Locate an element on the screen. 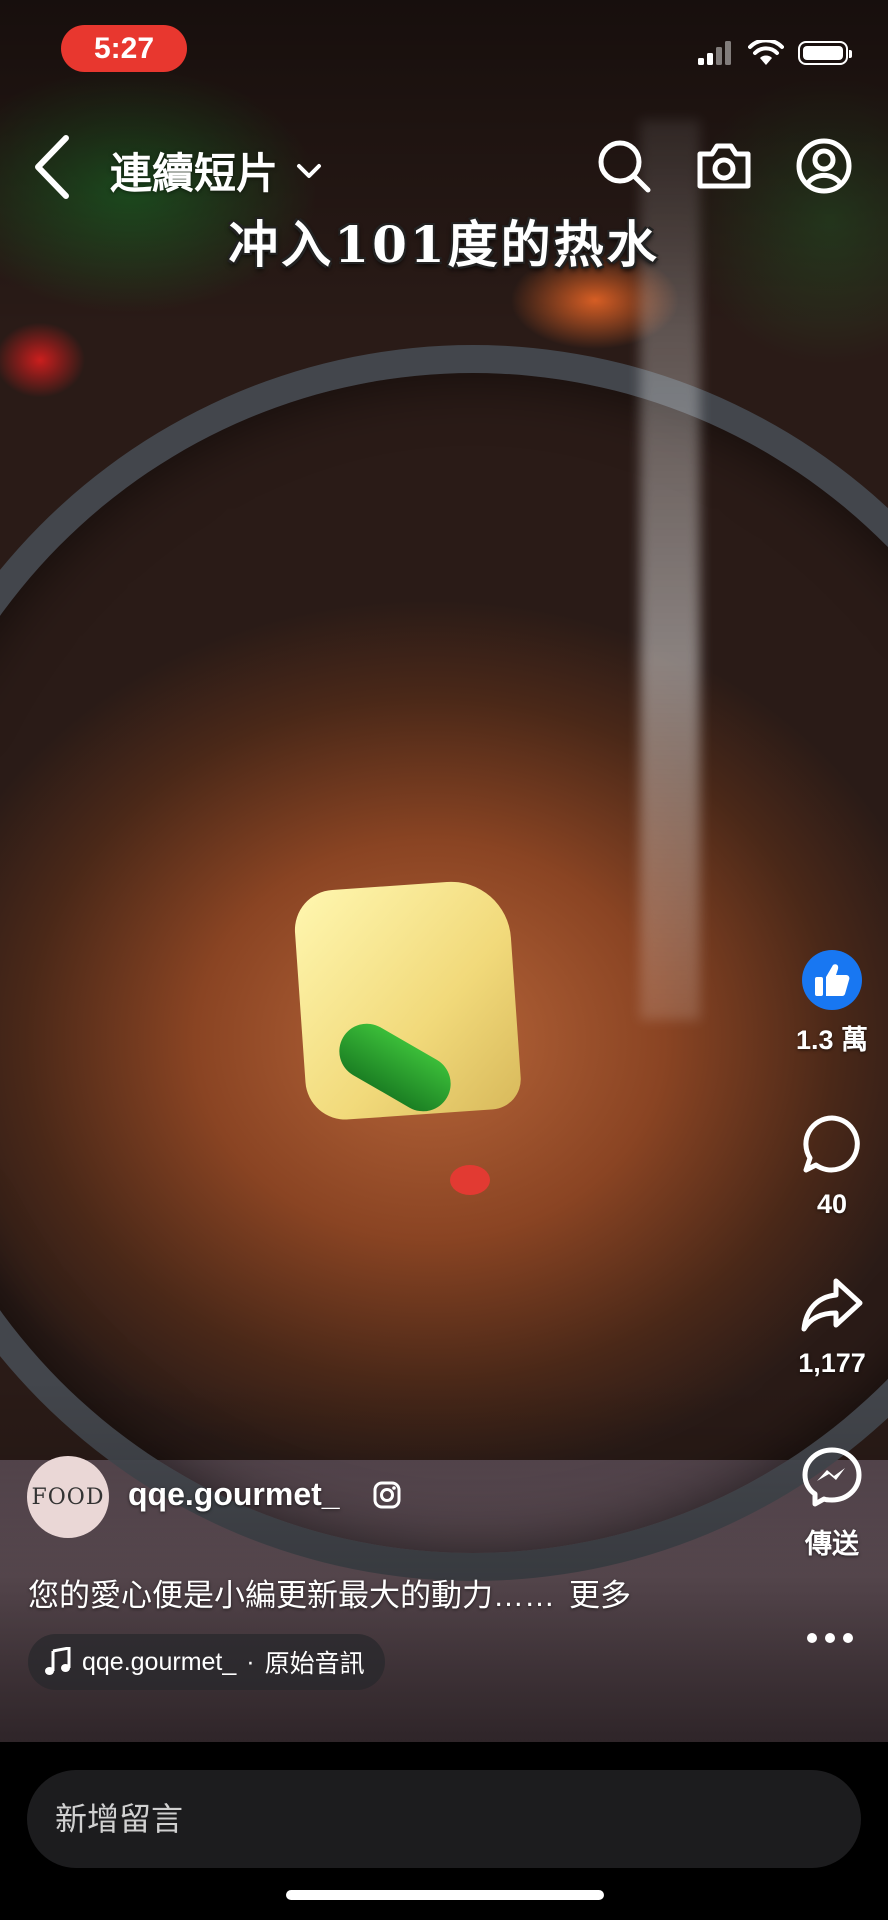  share-icon is located at coordinates (832, 1305).